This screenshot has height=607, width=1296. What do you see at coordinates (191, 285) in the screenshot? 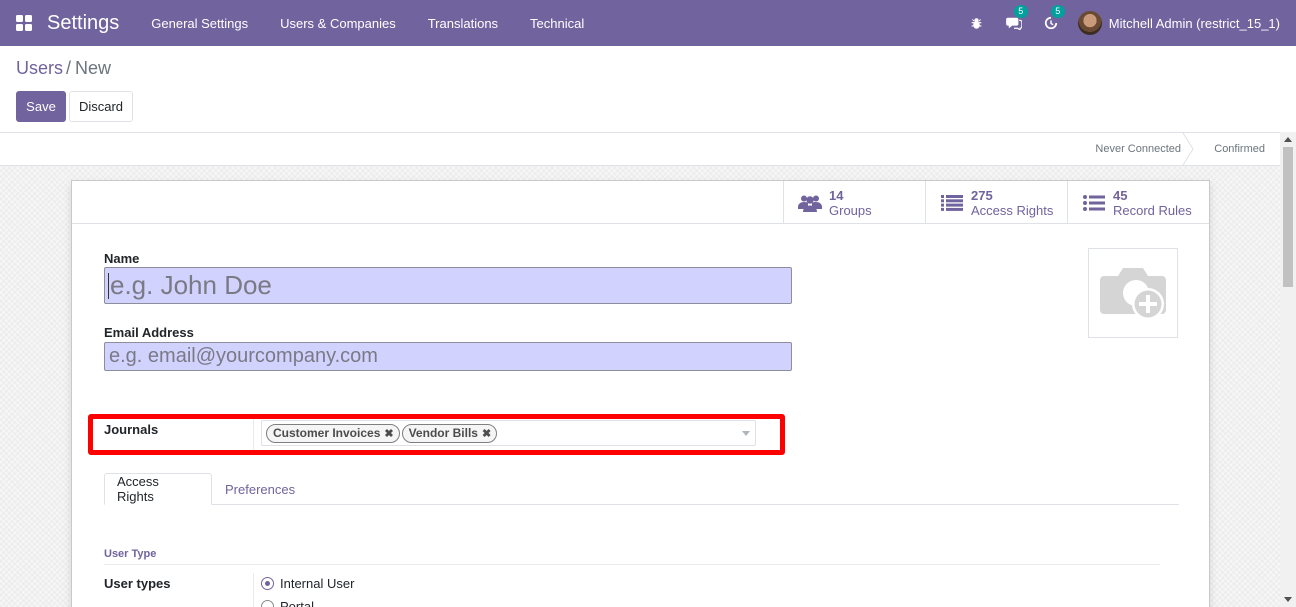
I see `name-placeholder: e.g. John Doe` at bounding box center [191, 285].